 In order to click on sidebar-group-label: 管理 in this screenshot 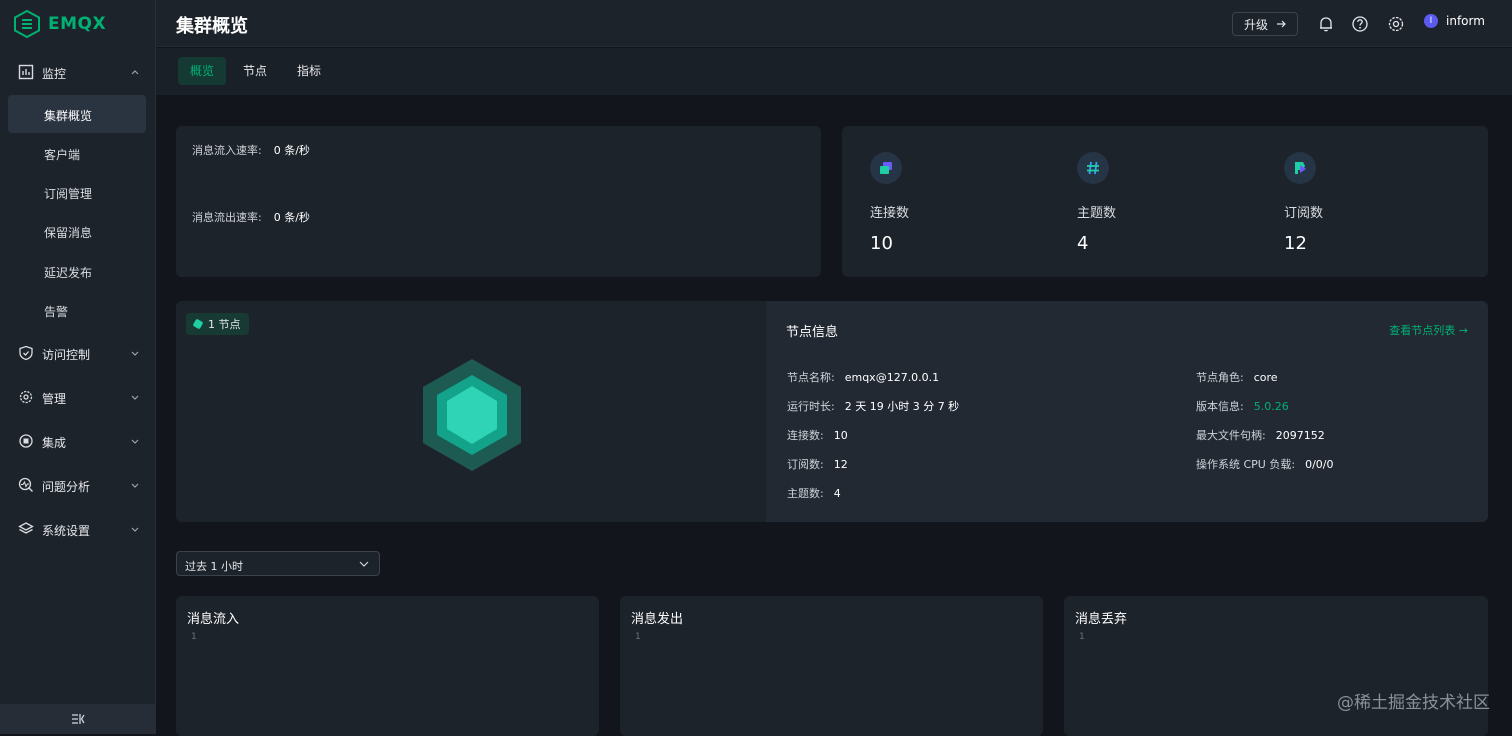, I will do `click(54, 399)`.